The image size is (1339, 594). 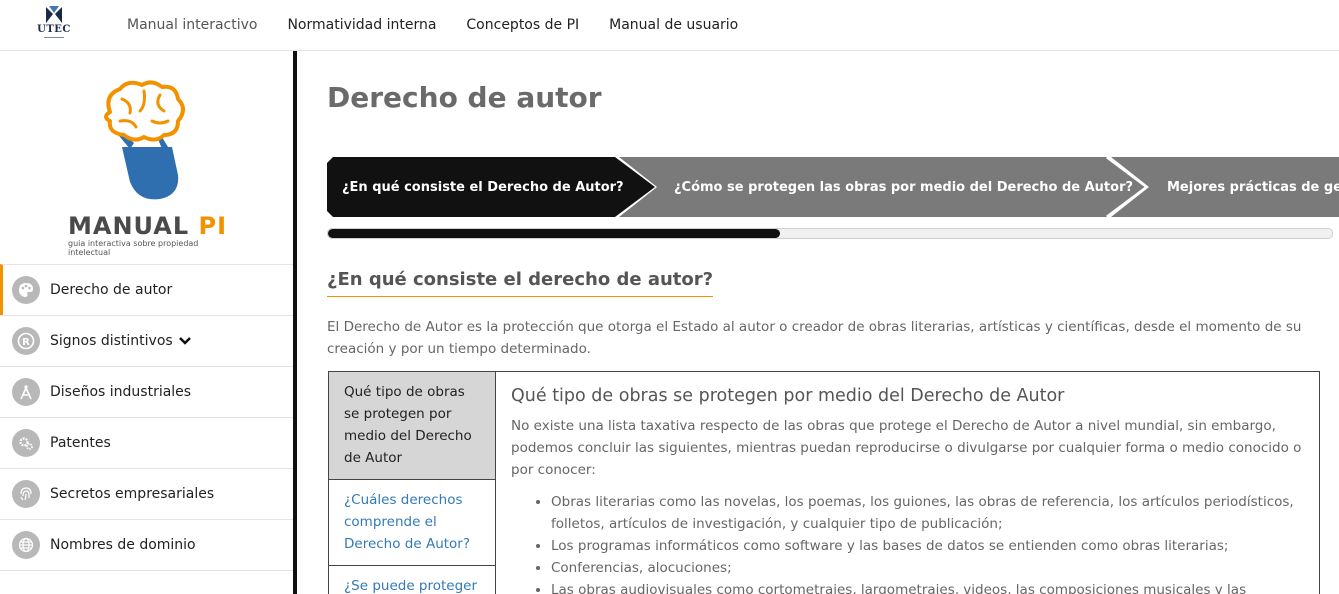 I want to click on sidebar-item-label: Secretos empresariales, so click(x=132, y=494).